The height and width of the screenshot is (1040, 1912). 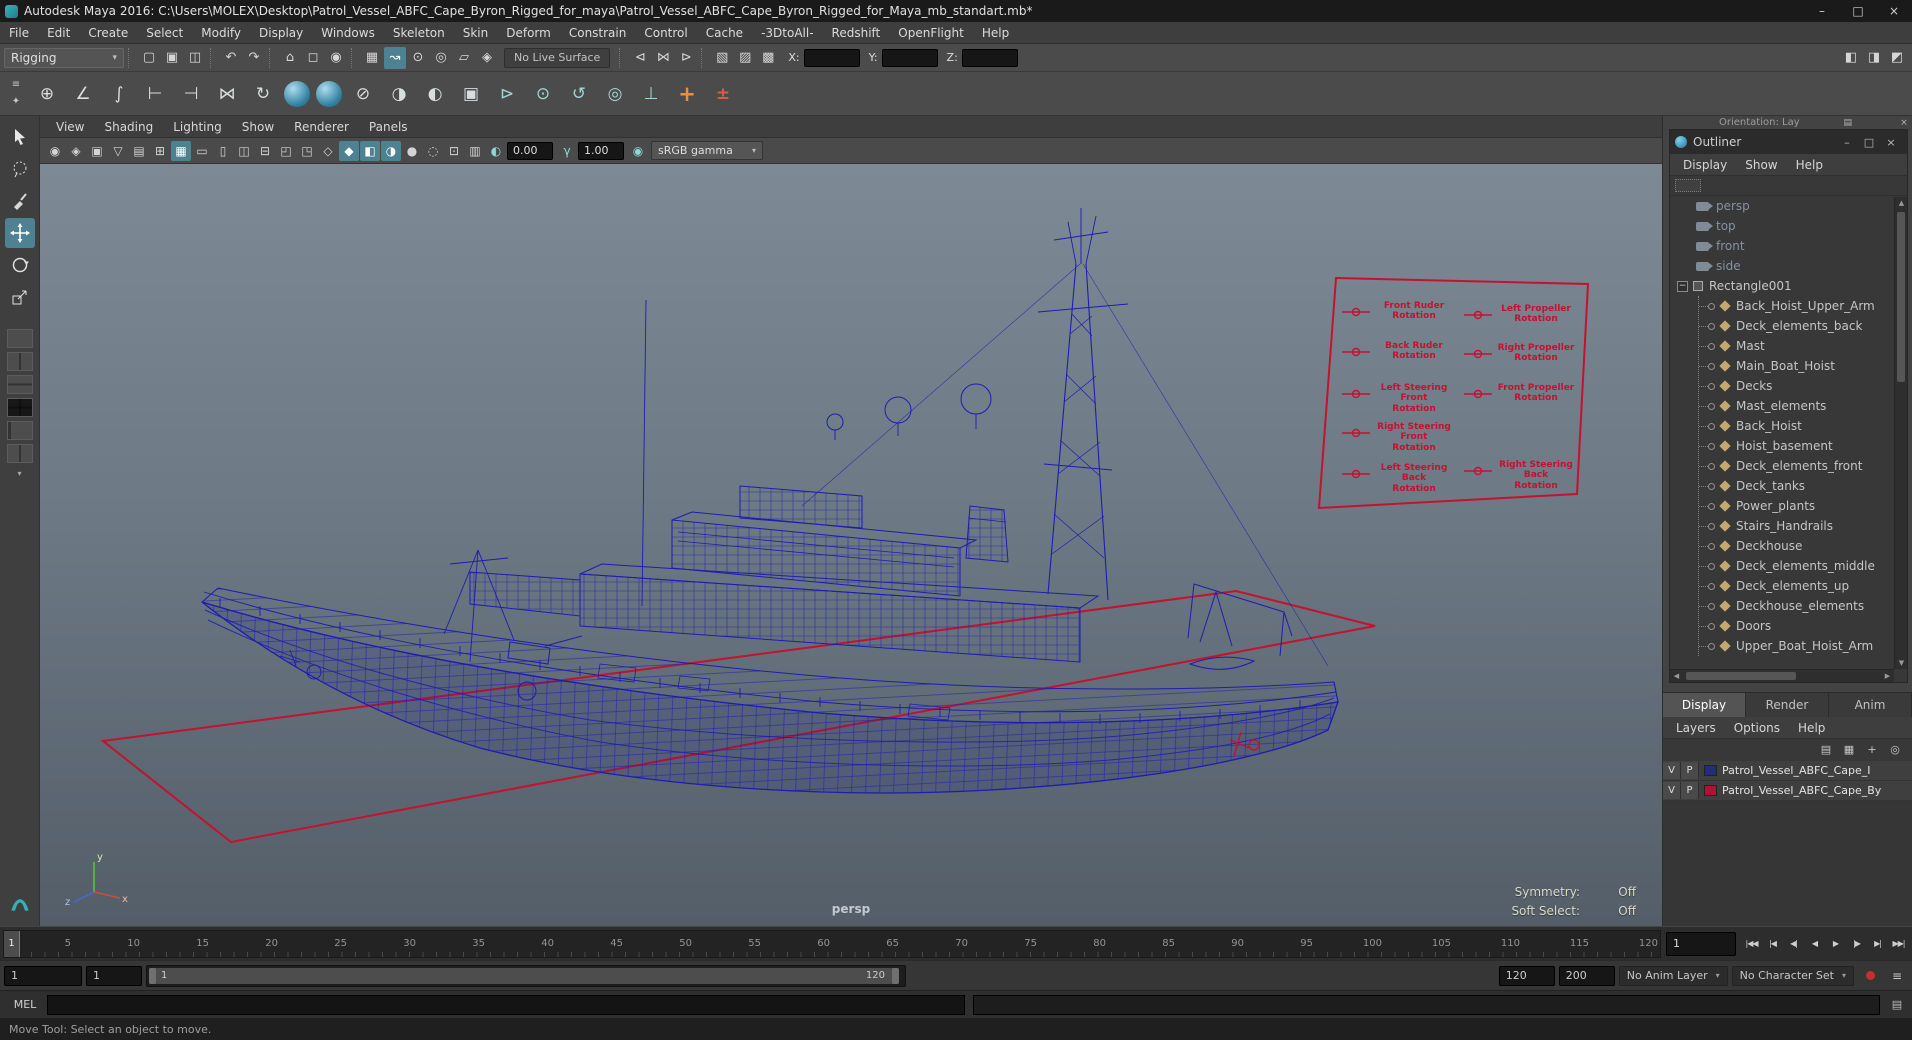 I want to click on scroll-down-icon: ▼, so click(x=1901, y=663).